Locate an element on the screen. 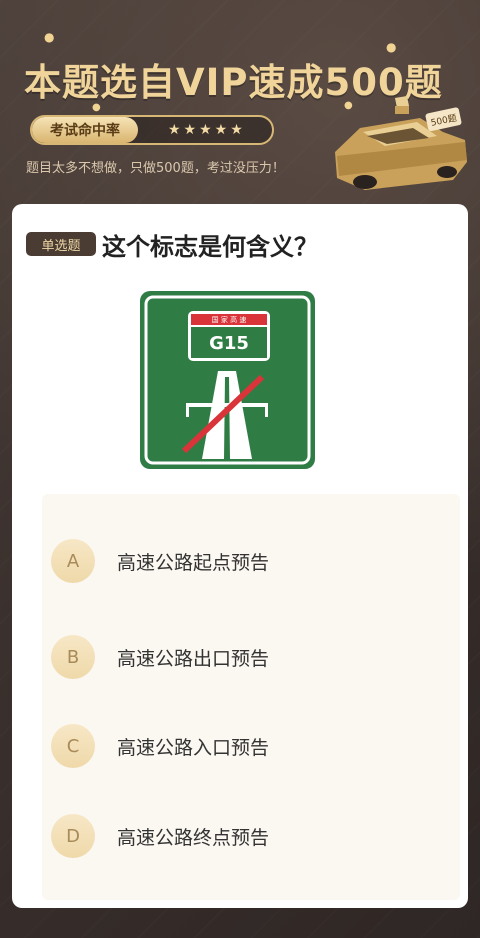 This screenshot has width=480, height=938. option-letter: D is located at coordinates (73, 836).